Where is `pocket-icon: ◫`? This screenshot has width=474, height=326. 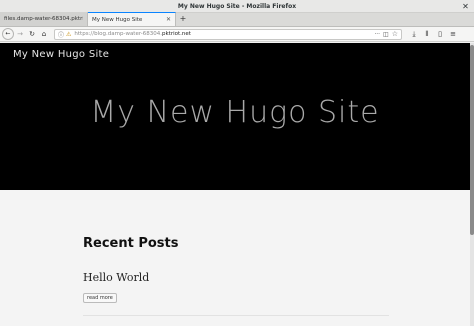
pocket-icon: ◫ is located at coordinates (386, 34).